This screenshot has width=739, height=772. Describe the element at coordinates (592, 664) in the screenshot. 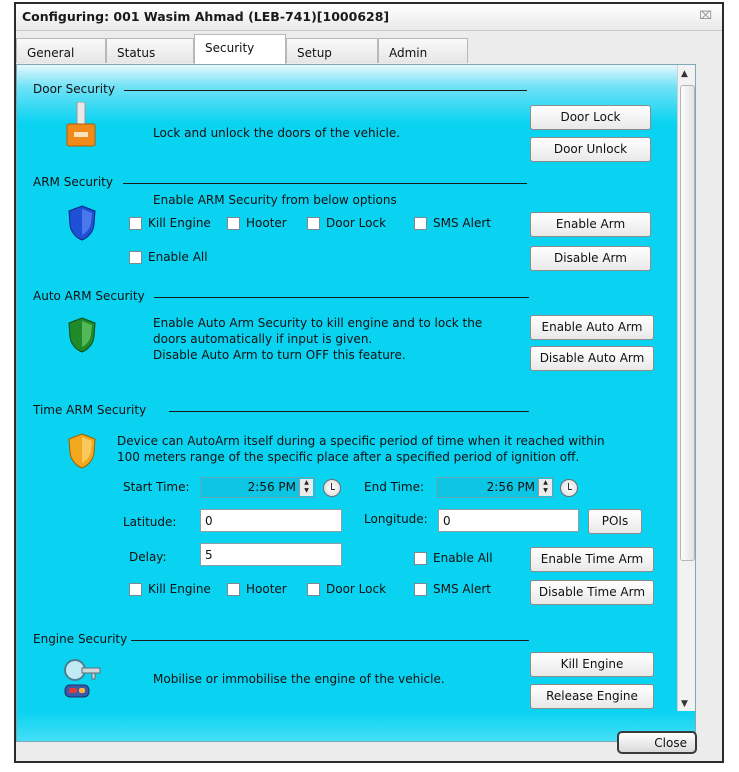

I see `kill-engine-button: Kill Engine` at that location.